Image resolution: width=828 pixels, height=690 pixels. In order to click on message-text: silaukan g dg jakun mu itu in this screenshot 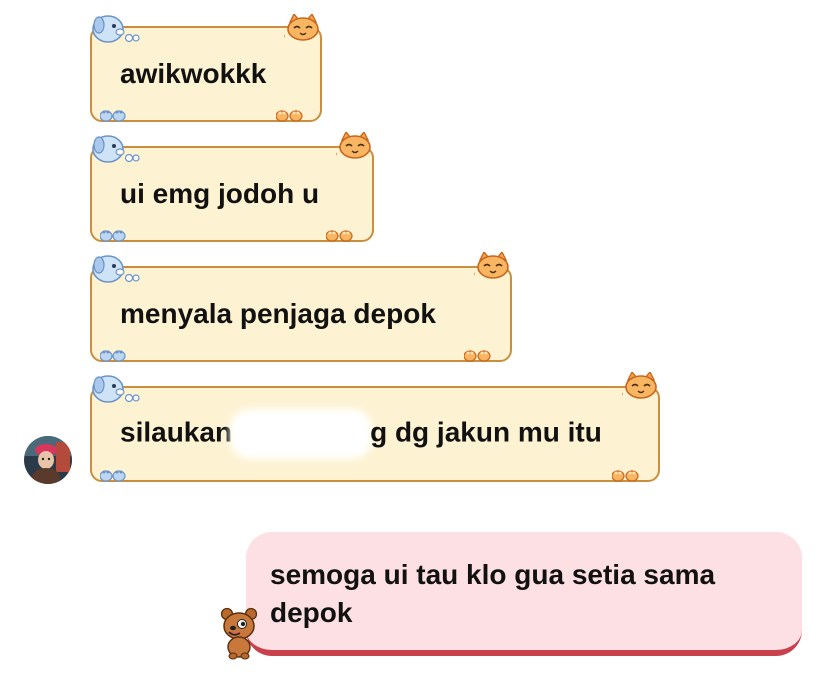, I will do `click(361, 434)`.